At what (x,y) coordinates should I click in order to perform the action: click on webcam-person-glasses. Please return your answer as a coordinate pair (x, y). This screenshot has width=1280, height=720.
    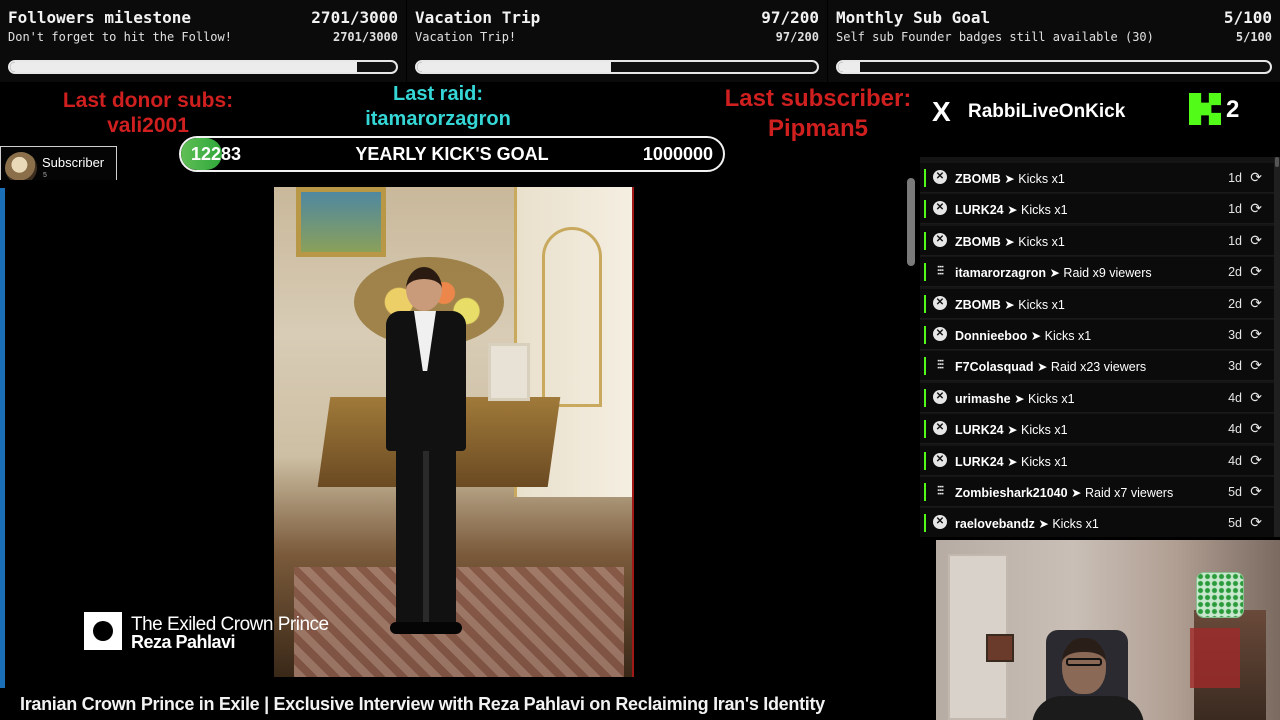
    Looking at the image, I should click on (1084, 662).